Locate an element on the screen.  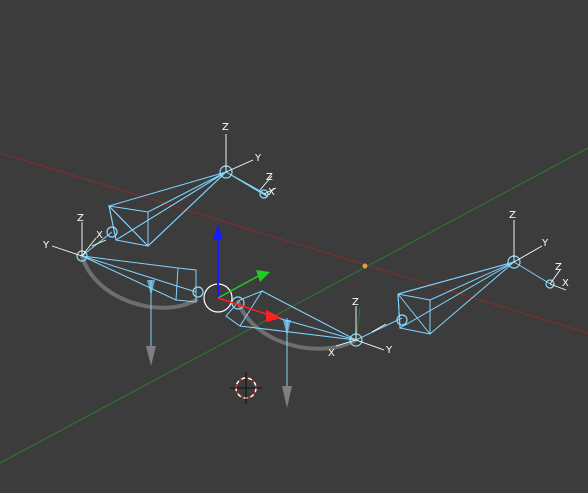
armature-left is located at coordinates (172, 265).